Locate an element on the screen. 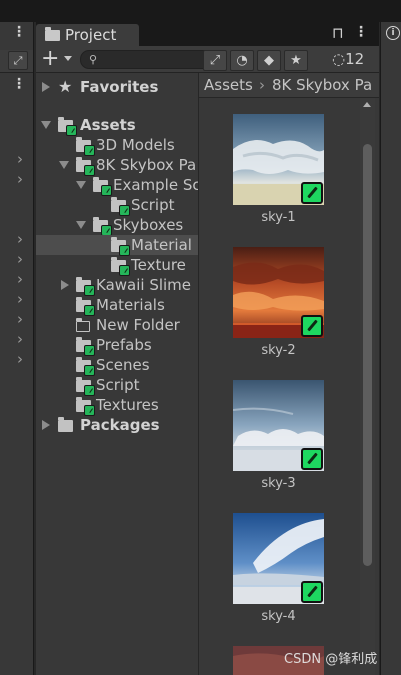  tab-project-label: Project is located at coordinates (91, 35).